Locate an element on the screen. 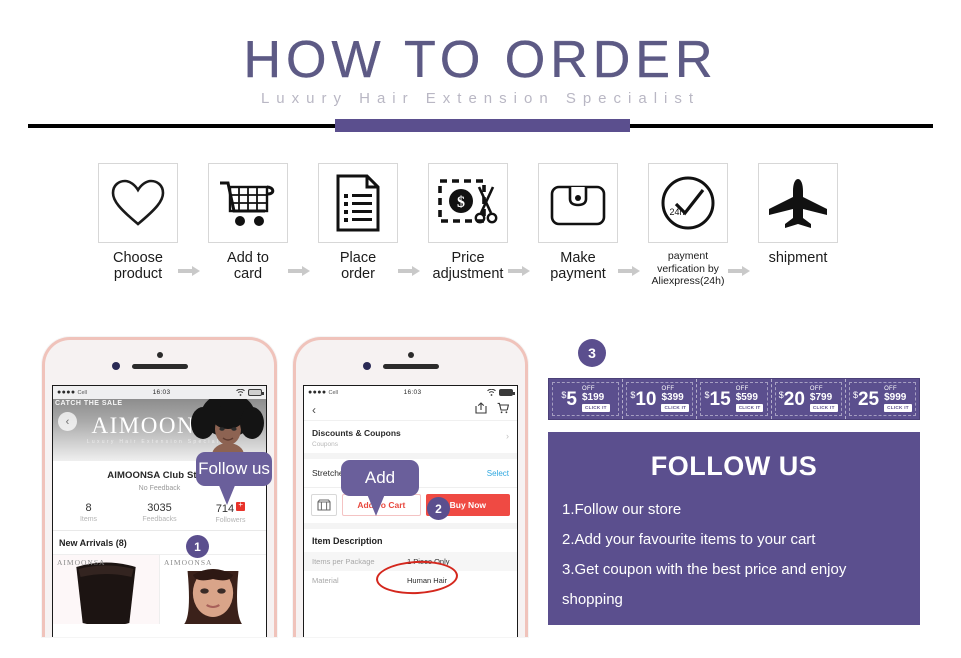 Image resolution: width=961 pixels, height=658 pixels. coupon-amount: $15 is located at coordinates (717, 399).